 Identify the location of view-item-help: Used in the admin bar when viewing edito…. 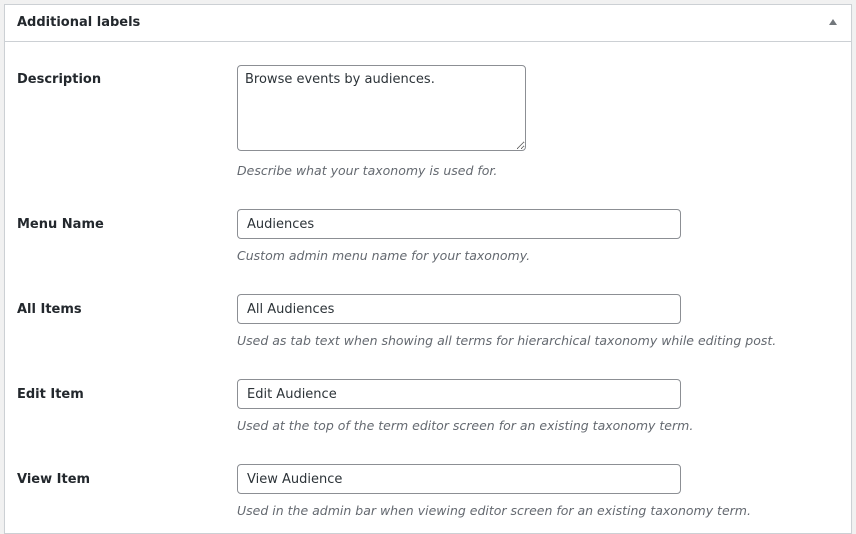
(494, 510).